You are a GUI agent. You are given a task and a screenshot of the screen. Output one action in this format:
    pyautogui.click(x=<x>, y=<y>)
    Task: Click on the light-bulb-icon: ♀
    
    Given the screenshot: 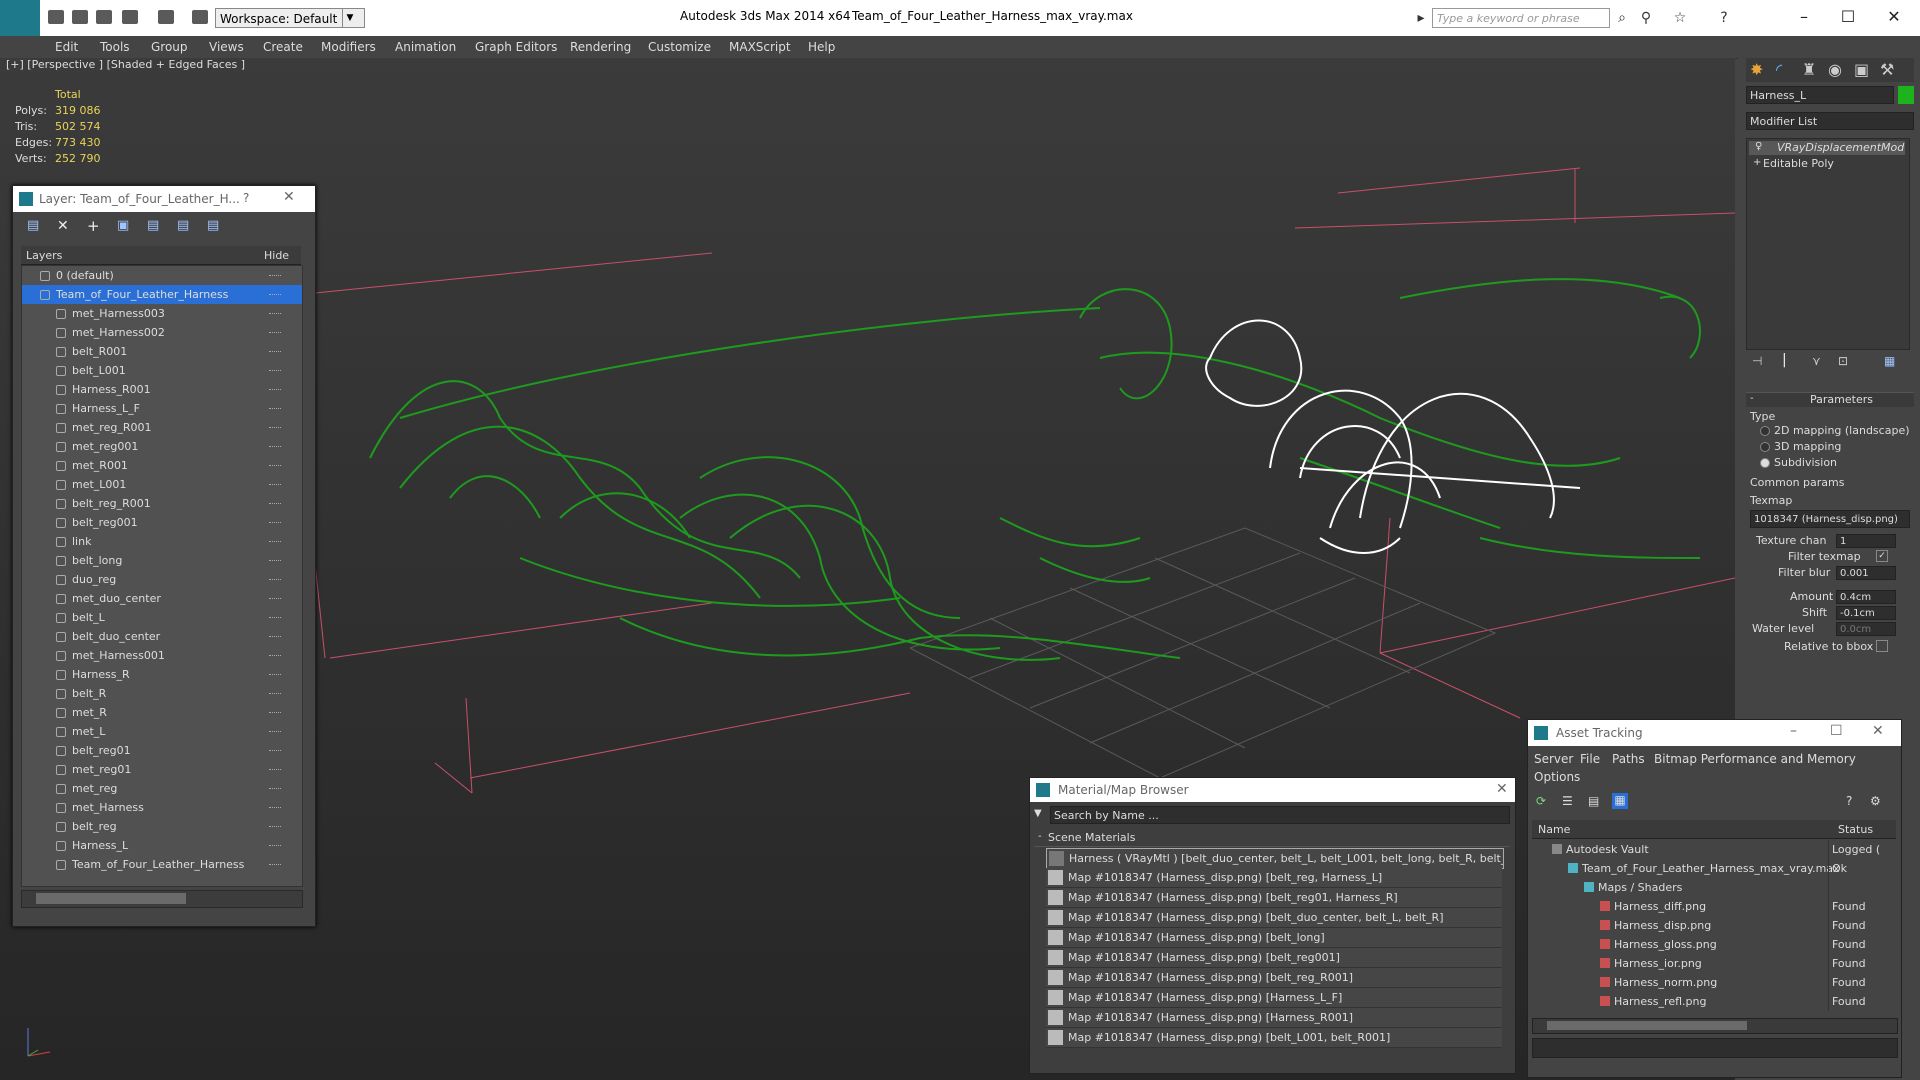 What is the action you would take?
    pyautogui.click(x=1758, y=146)
    